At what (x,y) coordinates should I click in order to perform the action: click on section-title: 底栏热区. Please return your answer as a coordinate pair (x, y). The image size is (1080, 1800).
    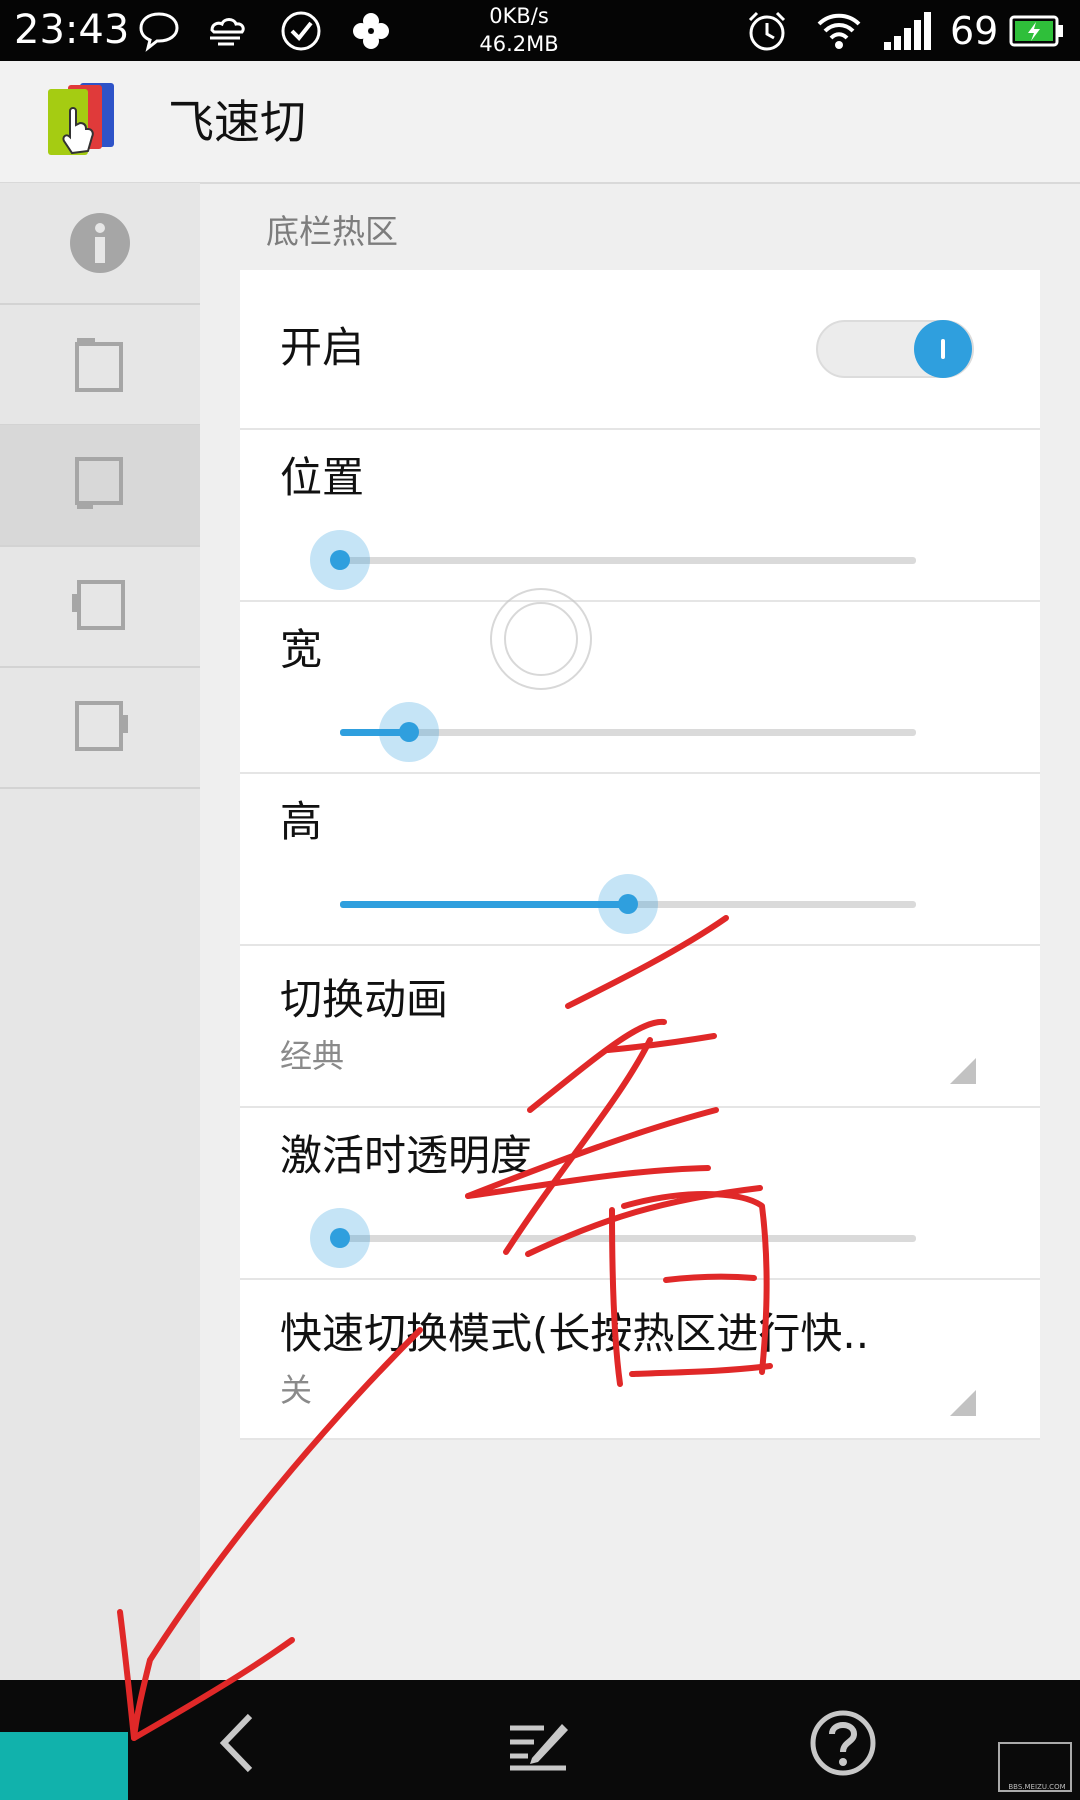
    Looking at the image, I should click on (332, 231).